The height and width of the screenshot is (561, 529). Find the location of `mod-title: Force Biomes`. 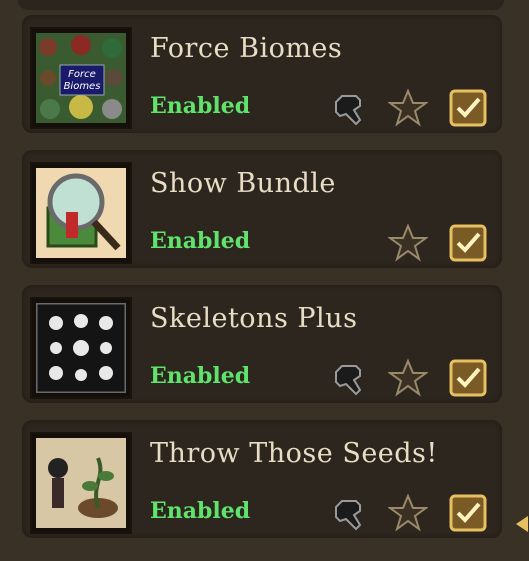

mod-title: Force Biomes is located at coordinates (246, 48).